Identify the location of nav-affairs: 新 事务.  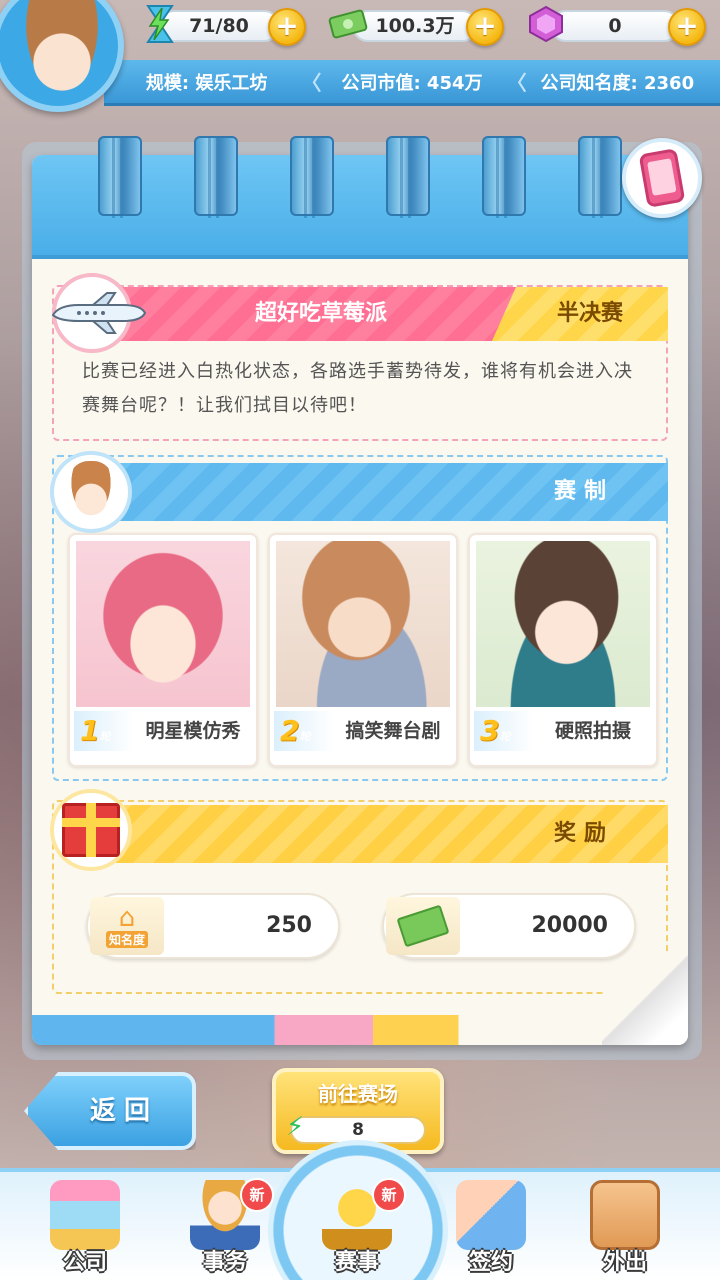
(225, 1229).